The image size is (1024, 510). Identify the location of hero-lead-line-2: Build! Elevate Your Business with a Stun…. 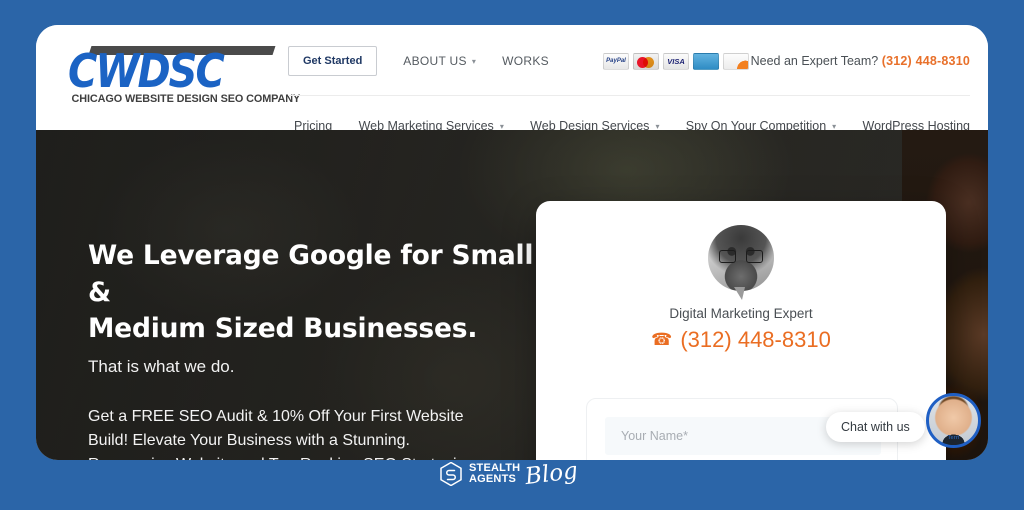
(249, 440).